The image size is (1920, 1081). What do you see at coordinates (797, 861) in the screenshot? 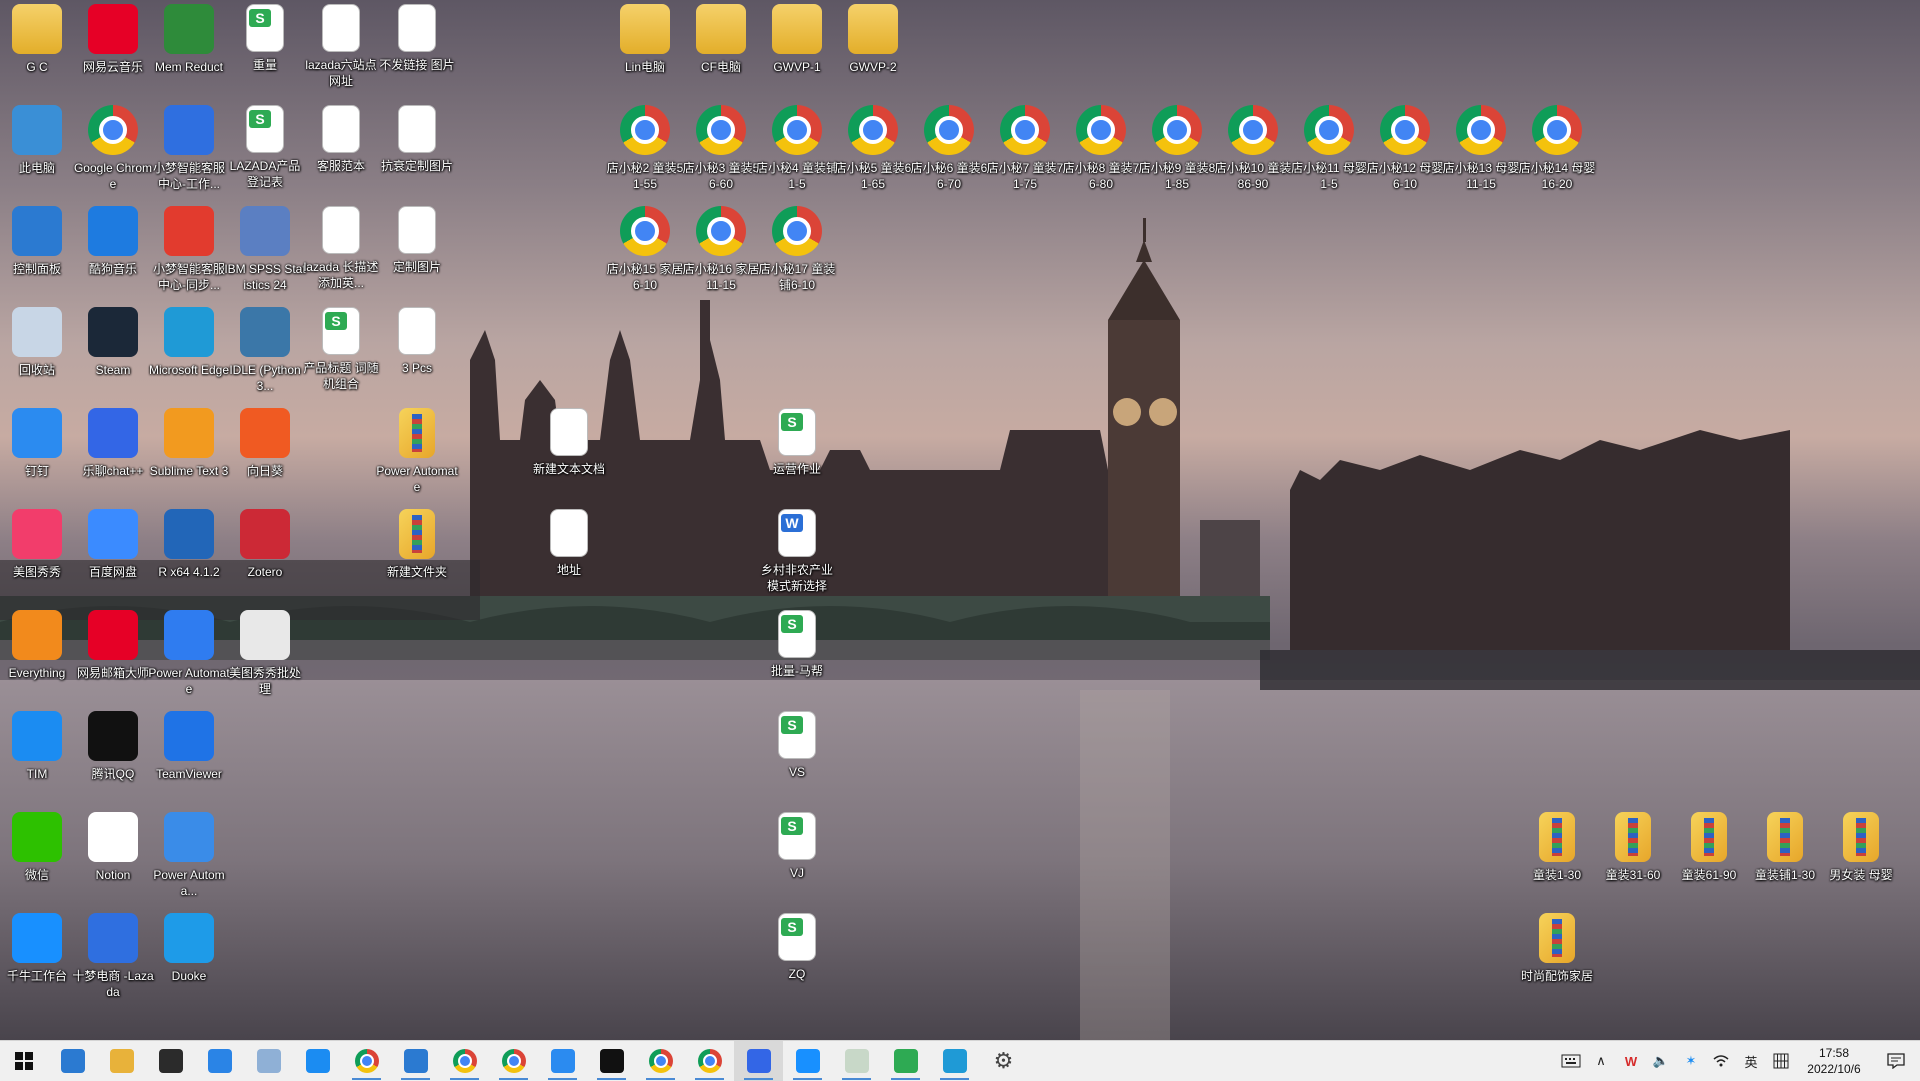
I see `desktop-icon: S VJ` at bounding box center [797, 861].